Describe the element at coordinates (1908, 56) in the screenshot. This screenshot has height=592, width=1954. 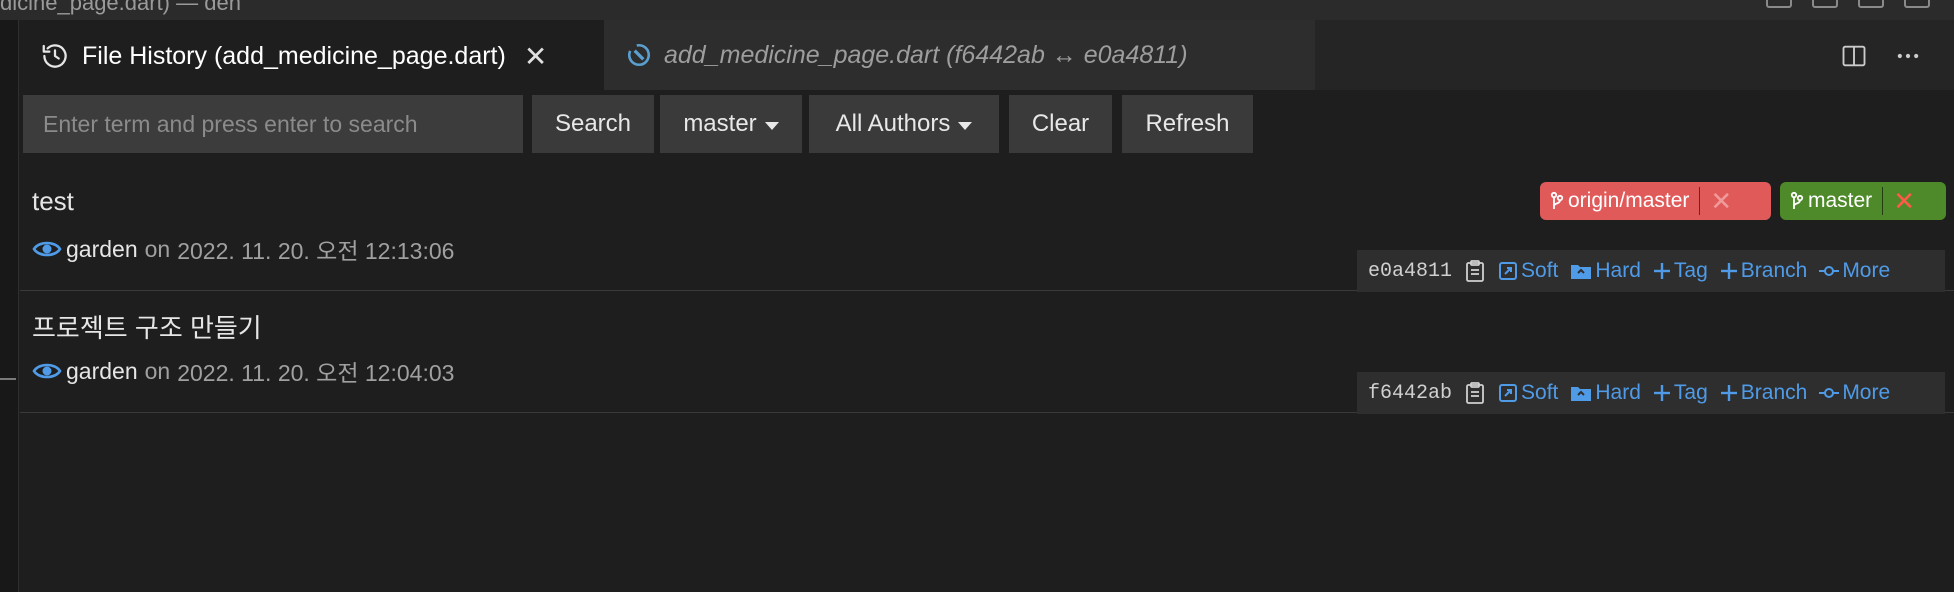
I see `more-actions-icon` at that location.